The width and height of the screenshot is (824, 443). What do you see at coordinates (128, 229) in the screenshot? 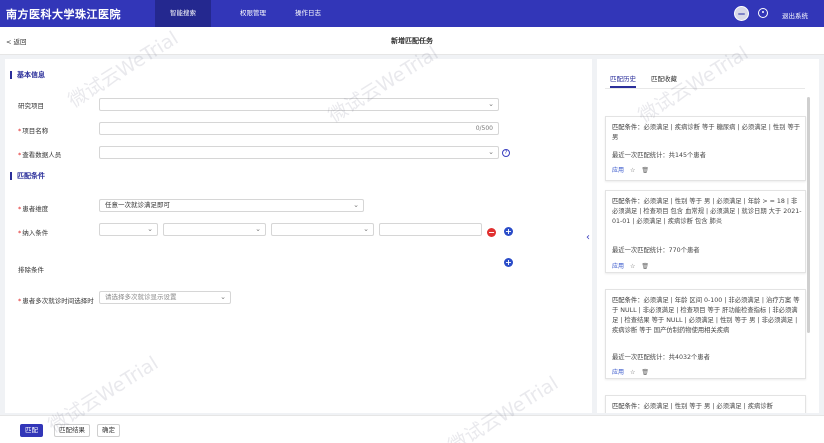
I see `include-logic-select: ⌄` at bounding box center [128, 229].